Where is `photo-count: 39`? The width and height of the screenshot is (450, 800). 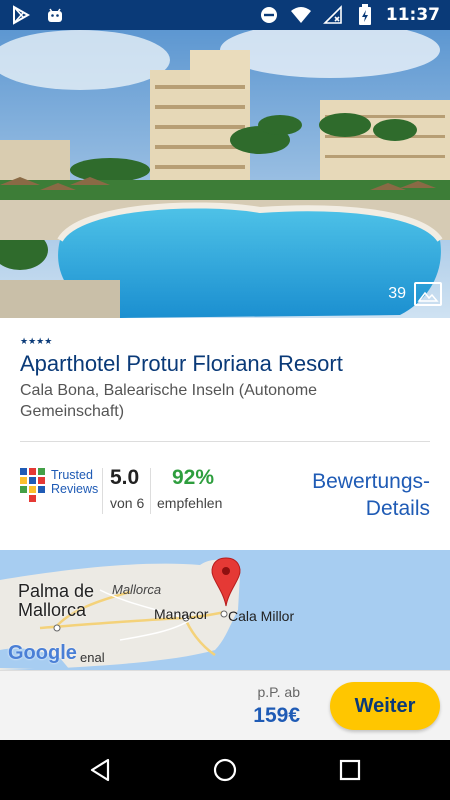
photo-count: 39 is located at coordinates (415, 294).